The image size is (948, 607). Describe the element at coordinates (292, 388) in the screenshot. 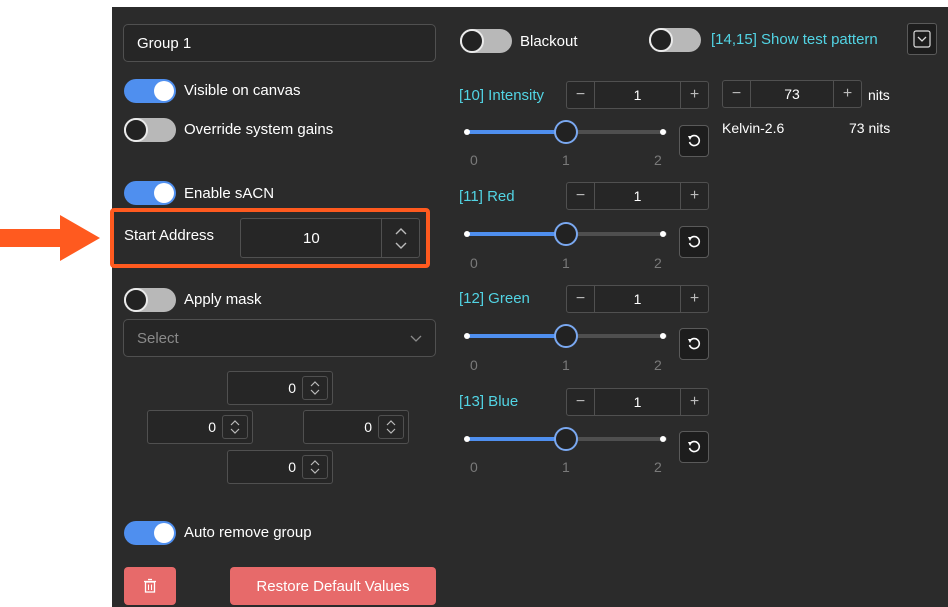

I see `mask-offset-top-value: 0` at that location.